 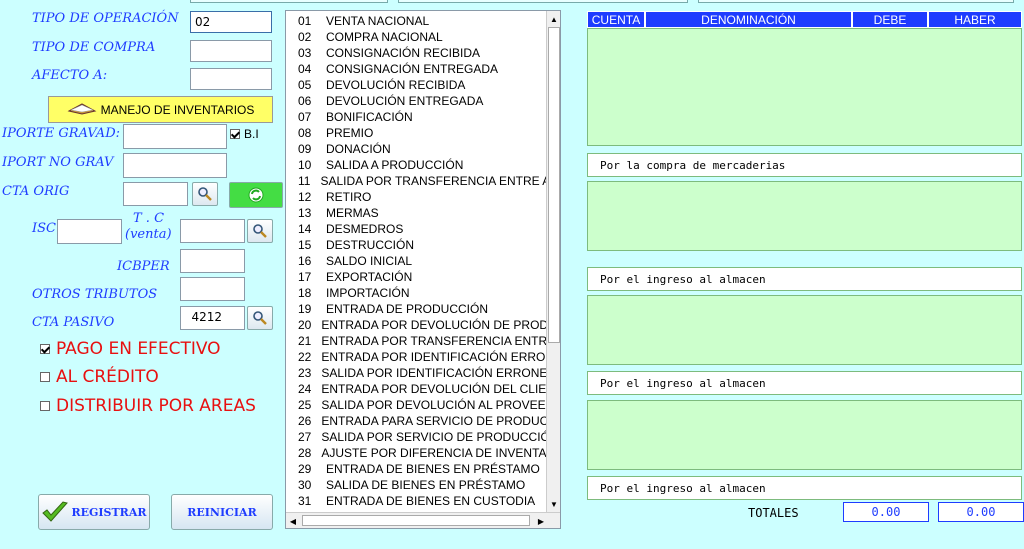 What do you see at coordinates (384, 37) in the screenshot?
I see `operation-label: COMPRA NACIONAL` at bounding box center [384, 37].